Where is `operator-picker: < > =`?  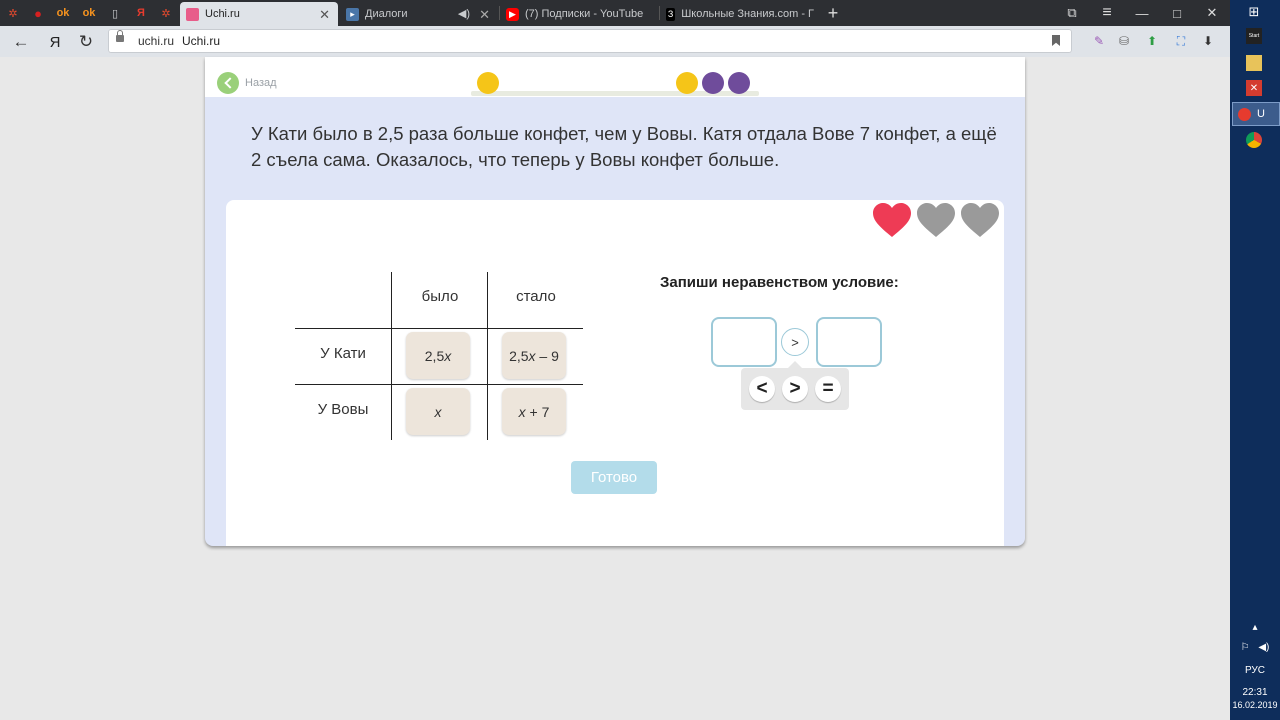 operator-picker: < > = is located at coordinates (795, 385).